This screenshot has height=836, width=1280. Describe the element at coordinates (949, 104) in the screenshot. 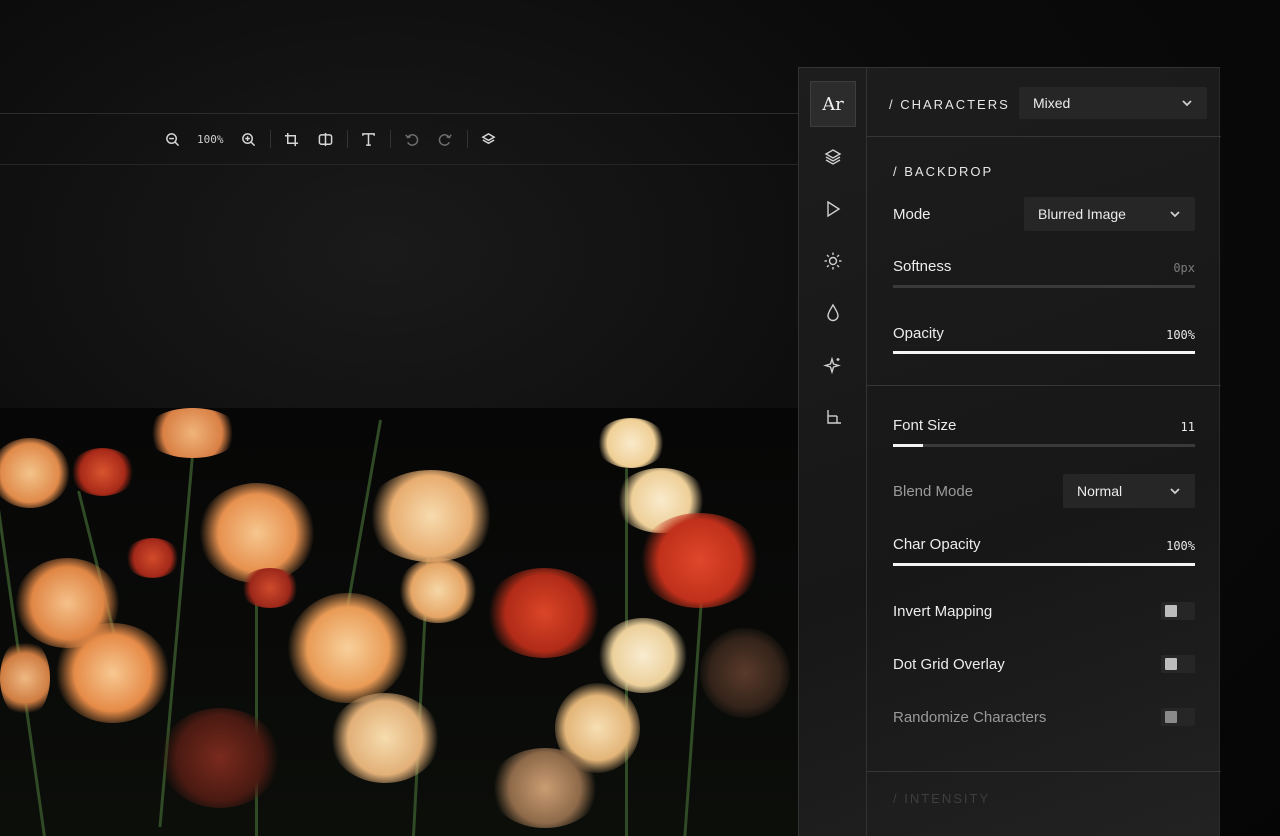

I see `characters-section-title: / CHARACTERS` at that location.